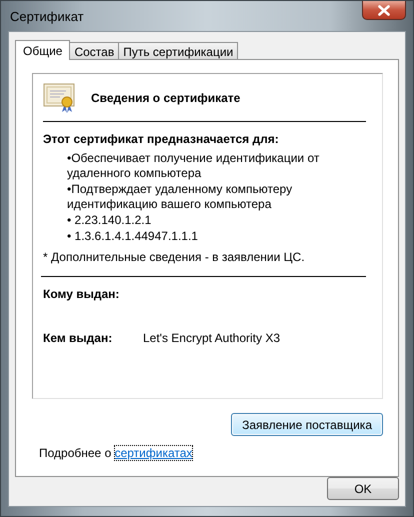 This screenshot has width=414, height=517. What do you see at coordinates (180, 197) in the screenshot?
I see `purpose-item: •Подтверждает удаленному компьютеру идентификацию вашего компьютера` at bounding box center [180, 197].